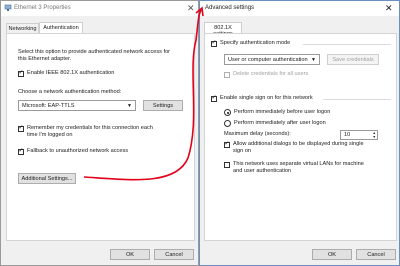 The image size is (400, 266). What do you see at coordinates (353, 59) in the screenshot?
I see `save-credentials-button: Save credentials` at bounding box center [353, 59].